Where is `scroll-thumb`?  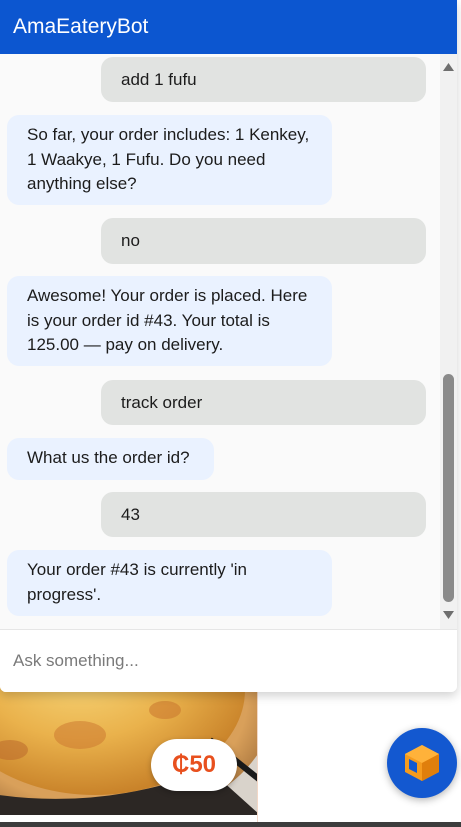
scroll-thumb is located at coordinates (448, 488).